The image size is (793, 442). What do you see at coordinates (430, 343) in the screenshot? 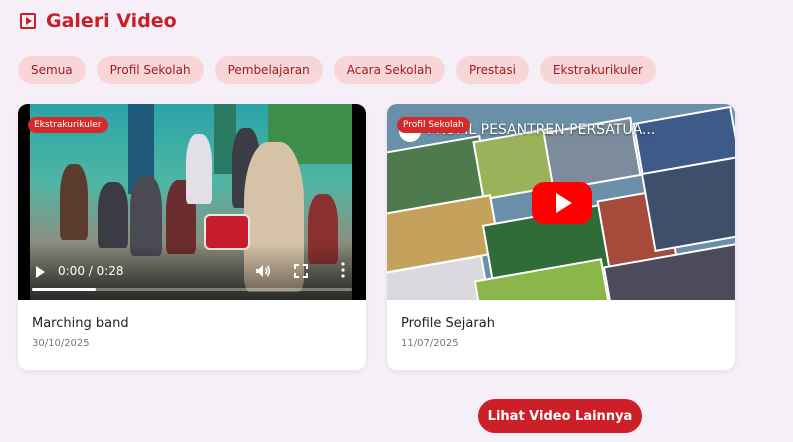
I see `video-date: 11/07/2025` at bounding box center [430, 343].